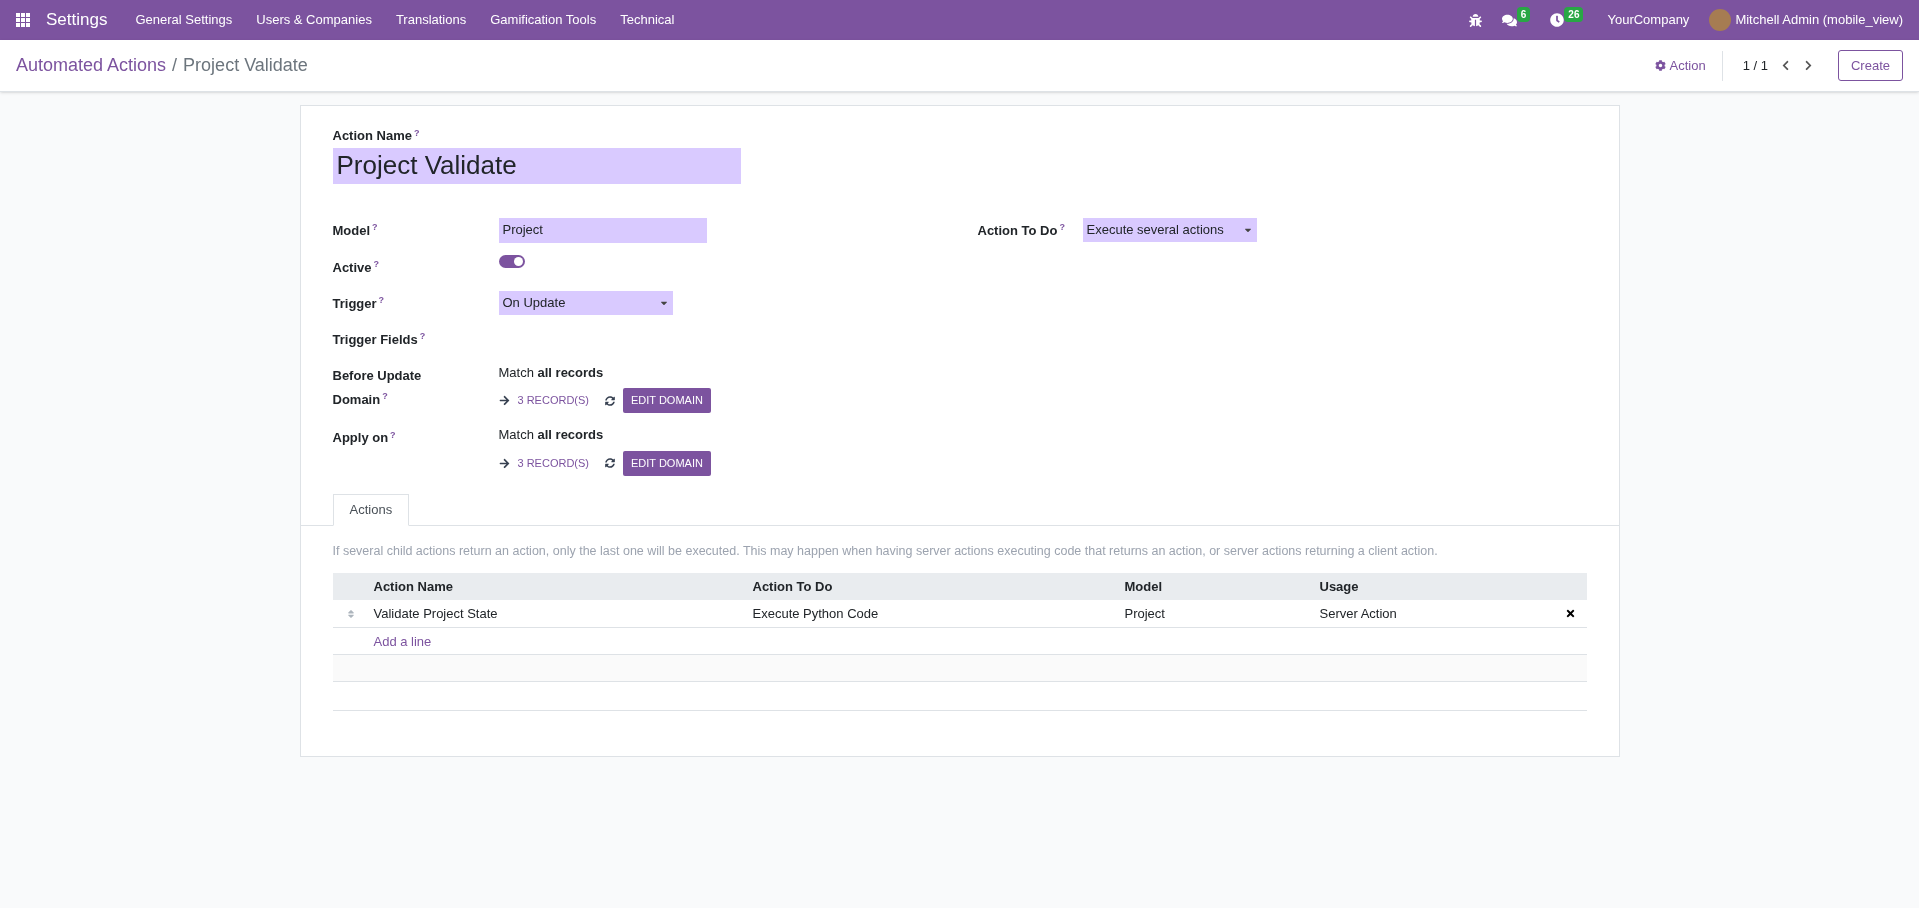 Image resolution: width=1919 pixels, height=908 pixels. Describe the element at coordinates (355, 230) in the screenshot. I see `field-label: Model$^{?}$` at that location.